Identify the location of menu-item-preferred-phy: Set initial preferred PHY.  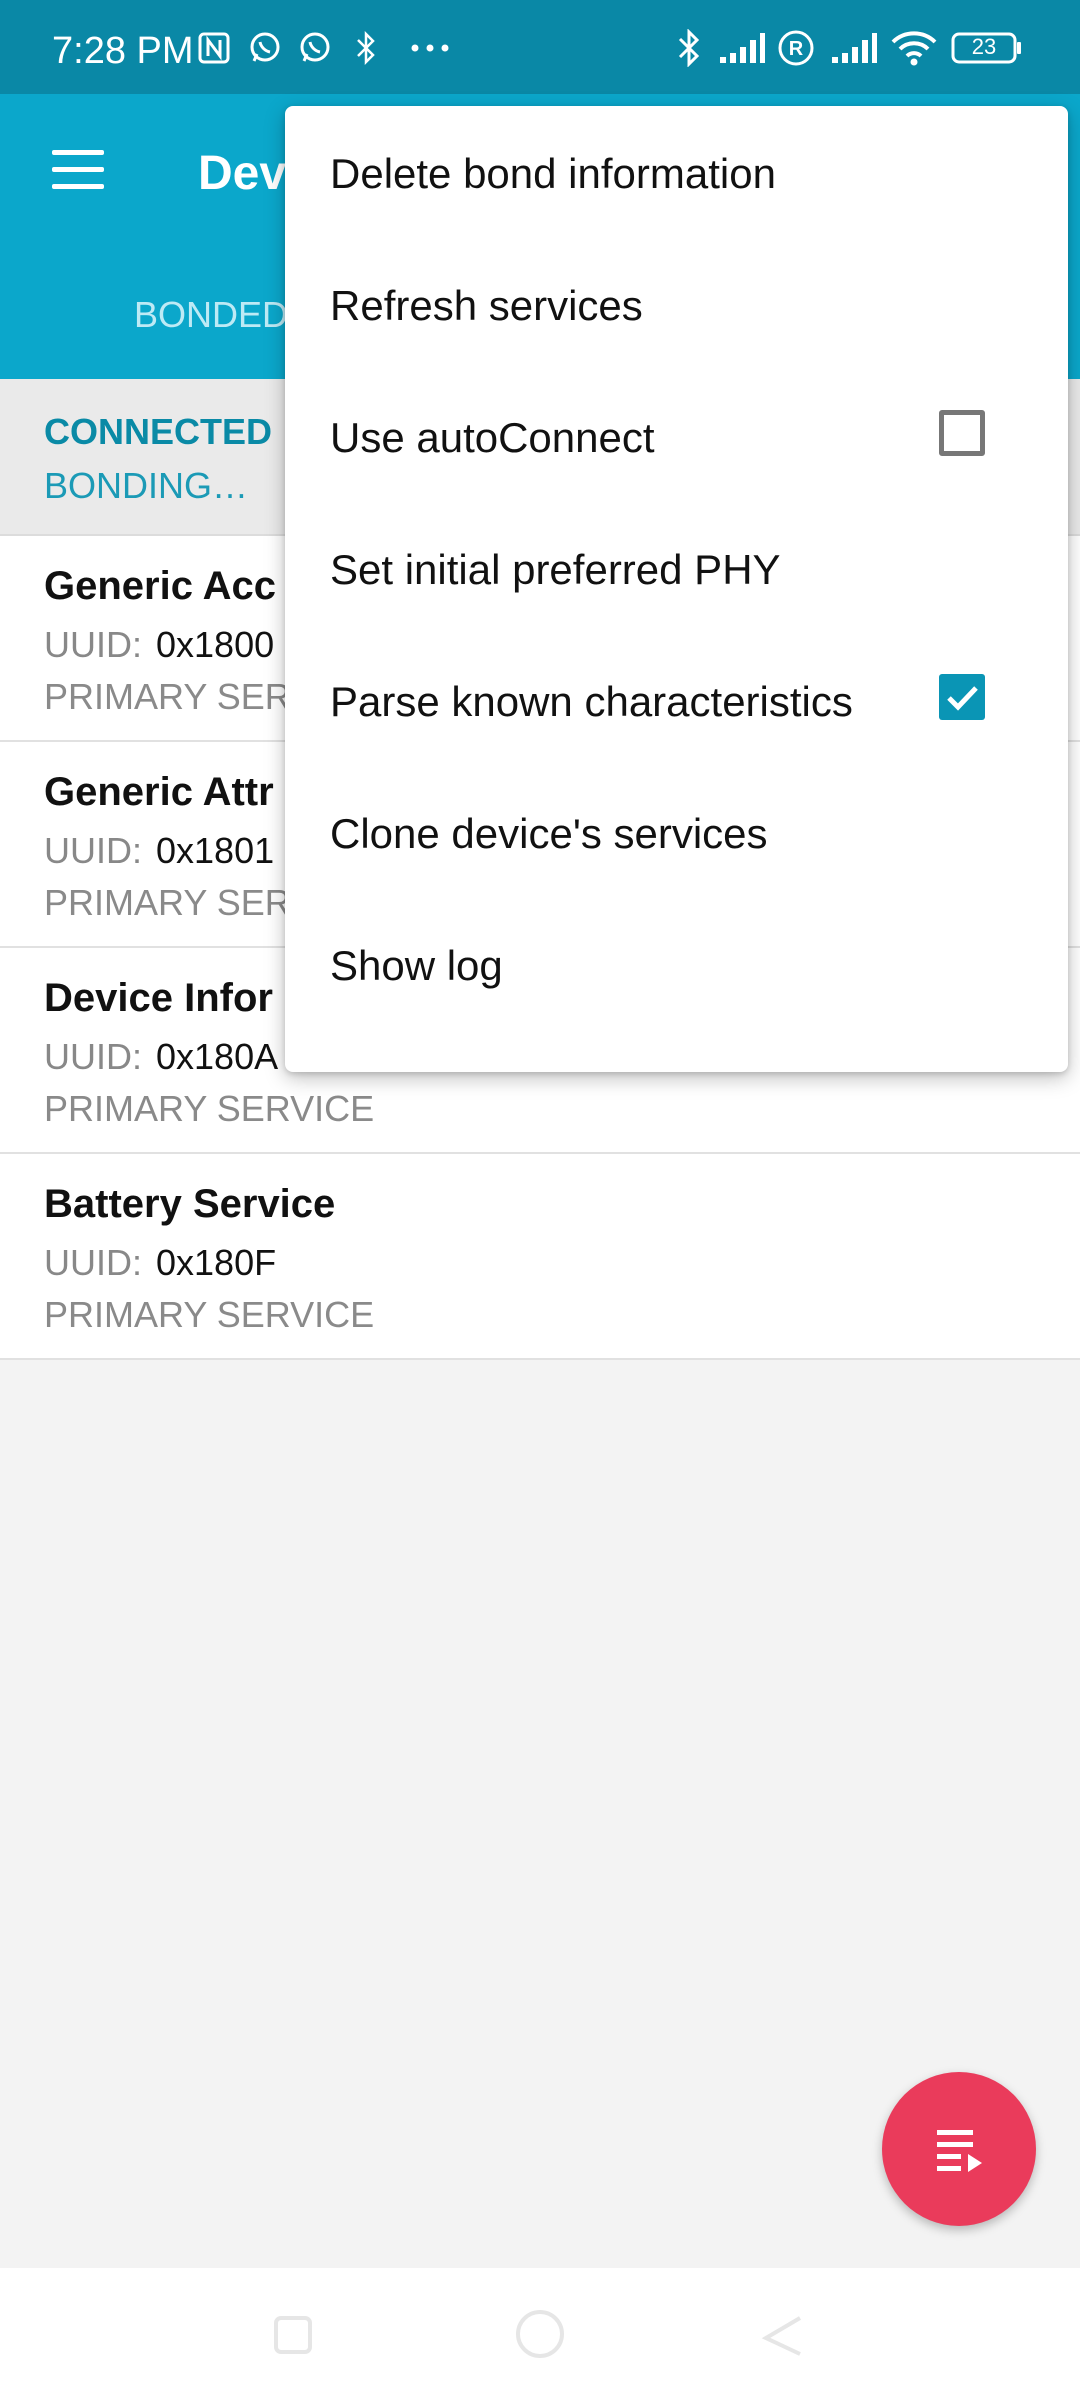
(676, 568).